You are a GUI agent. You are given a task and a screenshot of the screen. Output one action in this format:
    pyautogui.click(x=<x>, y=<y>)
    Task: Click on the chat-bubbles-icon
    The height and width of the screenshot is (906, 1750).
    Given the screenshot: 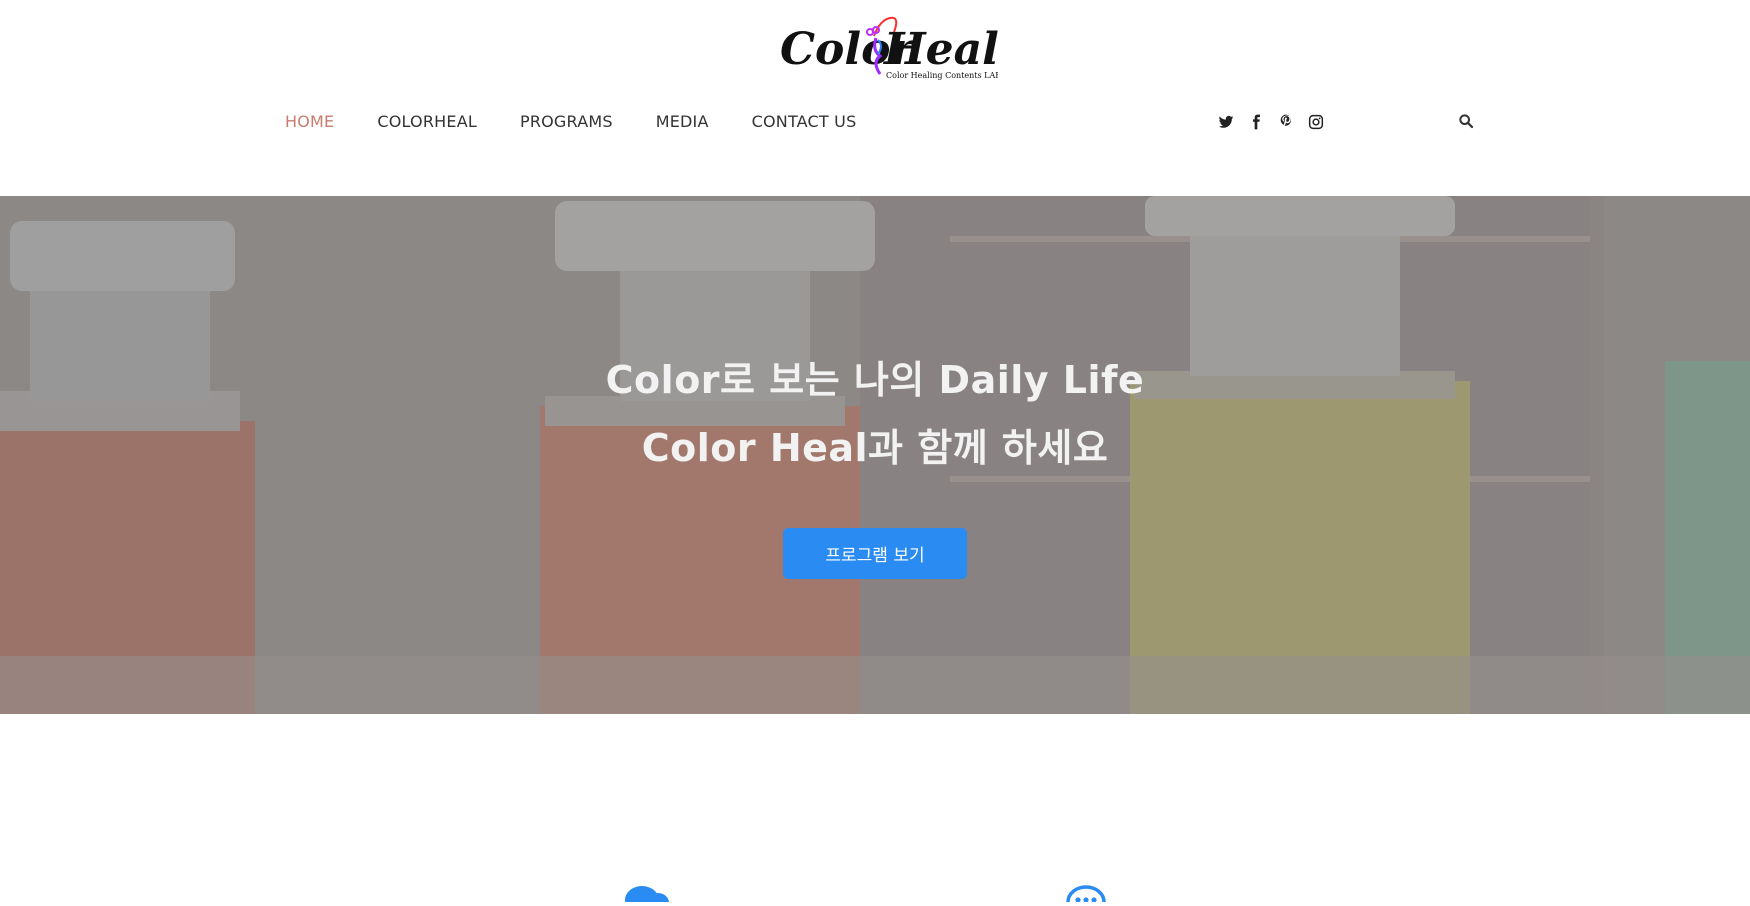 What is the action you would take?
    pyautogui.click(x=646, y=892)
    